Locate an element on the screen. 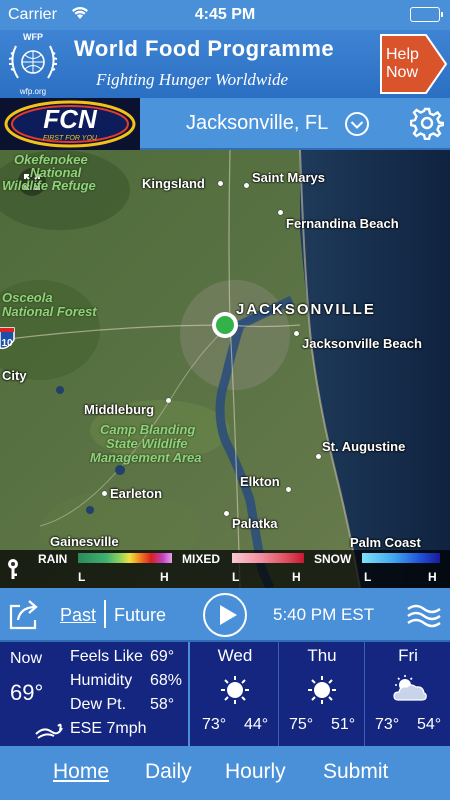 Image resolution: width=450 pixels, height=800 pixels. rain-scale is located at coordinates (125, 558).